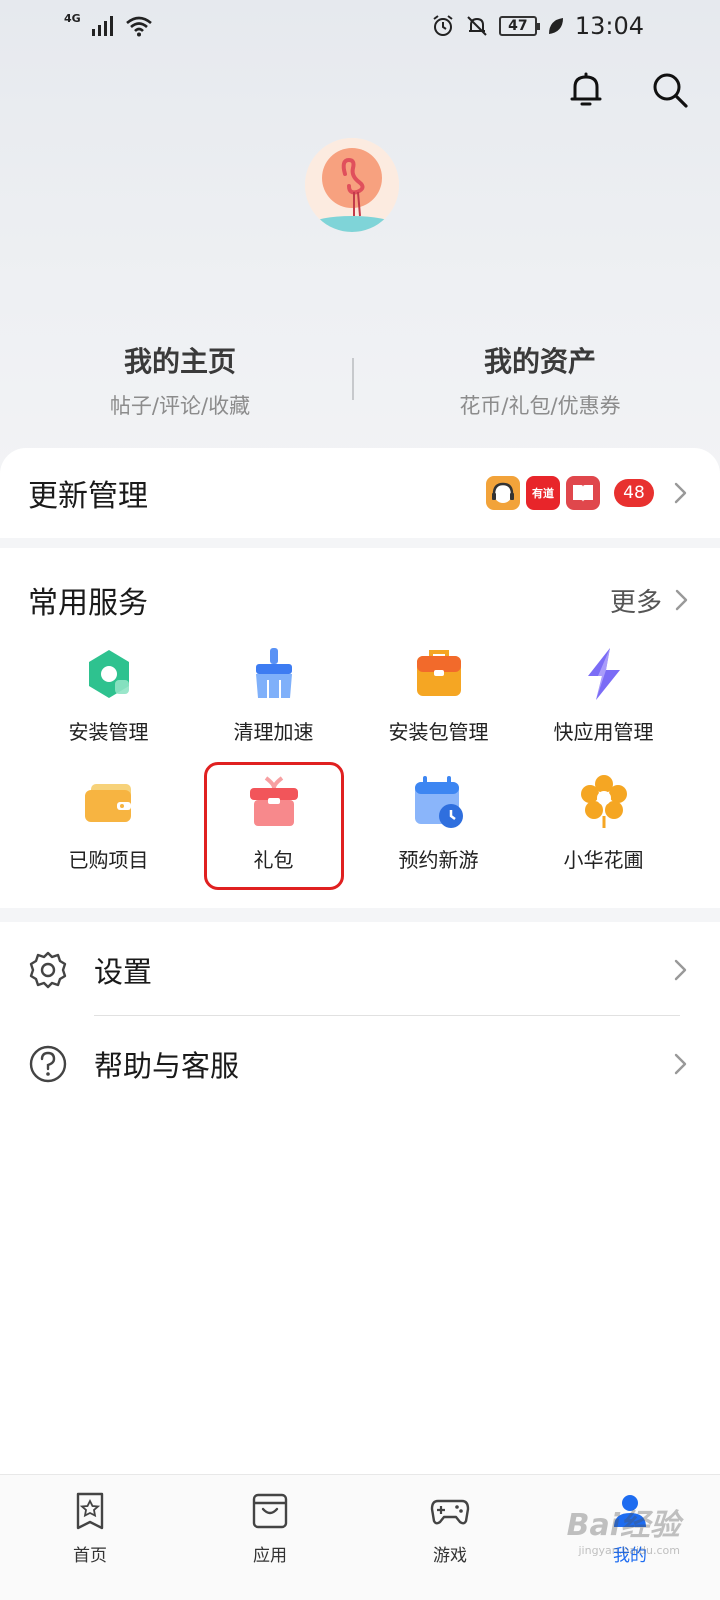  Describe the element at coordinates (90, 1556) in the screenshot. I see `tab-home-label: 首页` at that location.